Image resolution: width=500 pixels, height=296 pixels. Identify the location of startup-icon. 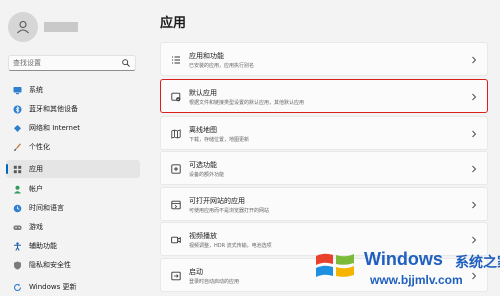
(176, 276).